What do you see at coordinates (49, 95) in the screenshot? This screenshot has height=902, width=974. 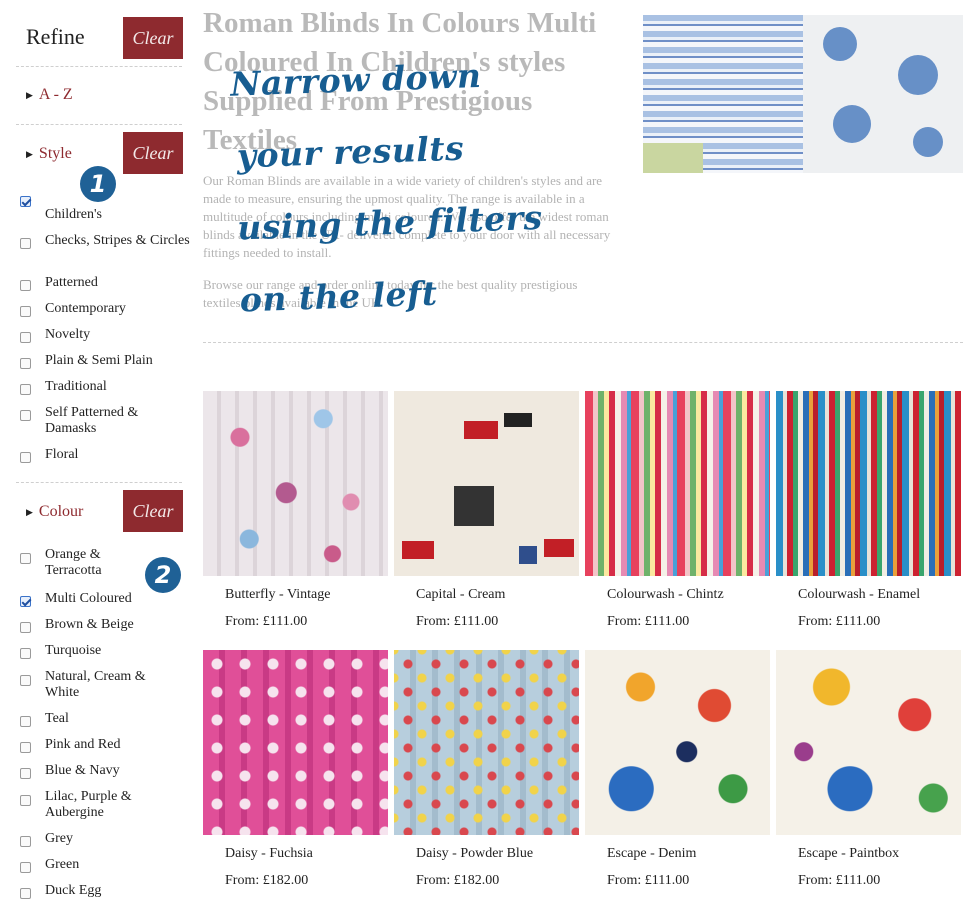 I see `filter-az-toggle: ▶ A - Z` at bounding box center [49, 95].